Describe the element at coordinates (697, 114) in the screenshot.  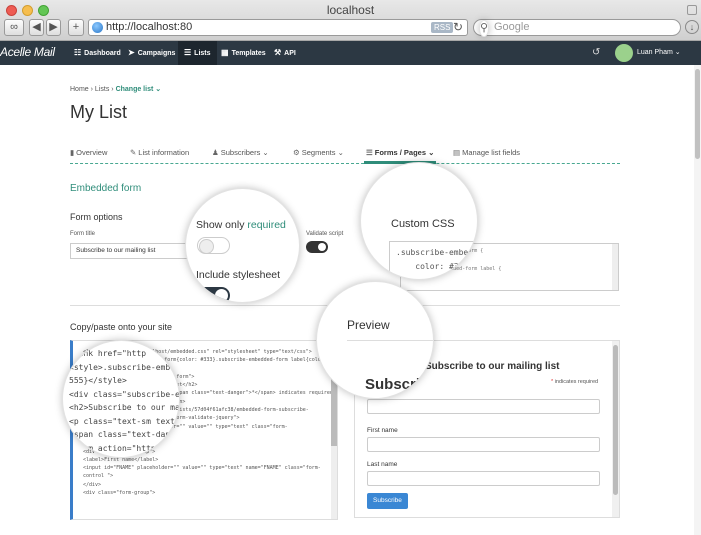
I see `scrollbar-thumb` at that location.